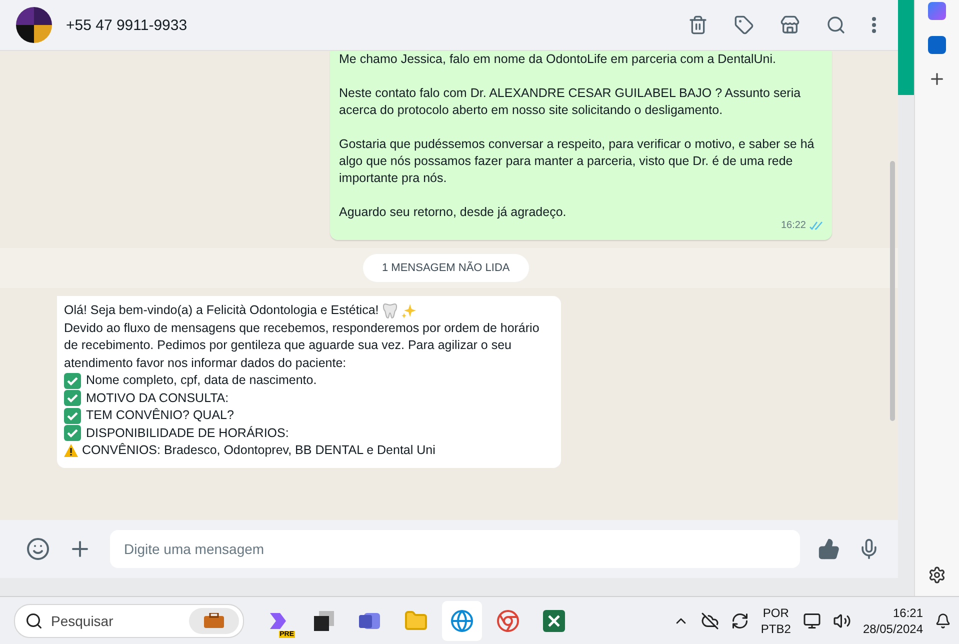  I want to click on notification-icon, so click(943, 620).